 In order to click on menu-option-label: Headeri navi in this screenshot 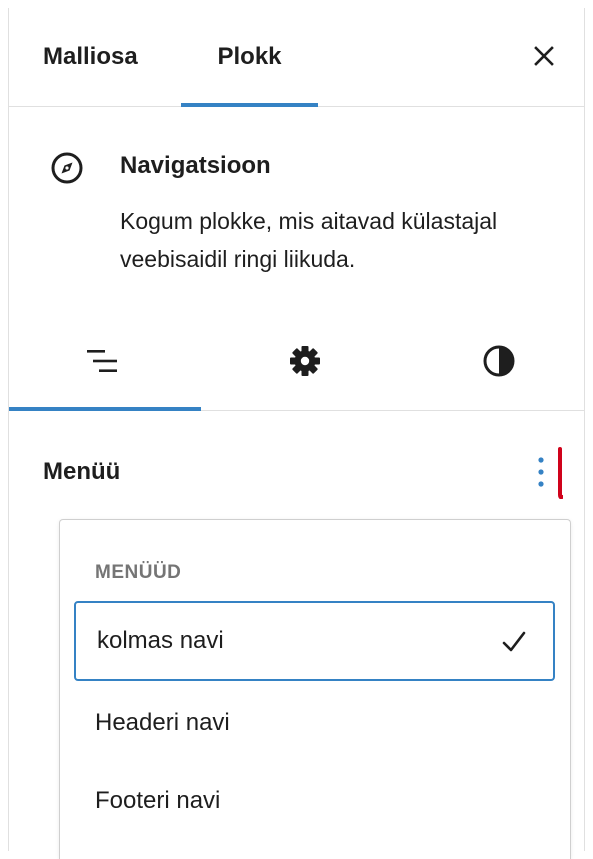, I will do `click(162, 722)`.